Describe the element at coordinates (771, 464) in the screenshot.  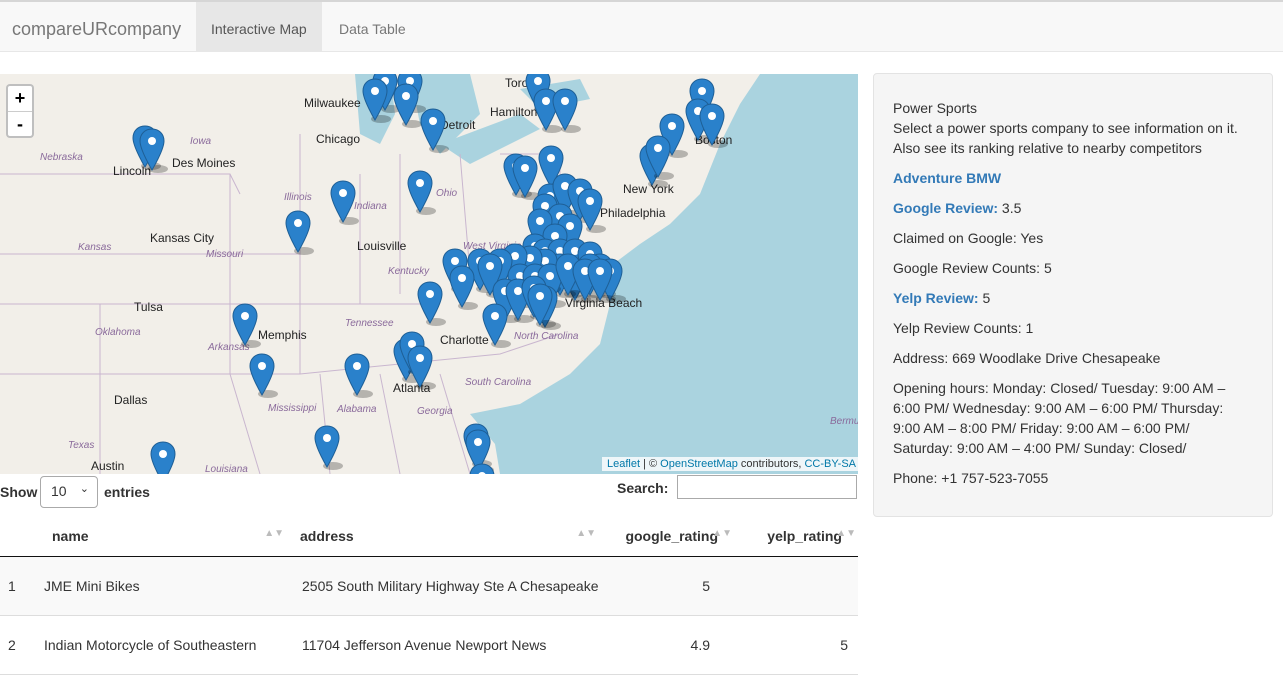
I see `attrib-contrib: contributors,` at that location.